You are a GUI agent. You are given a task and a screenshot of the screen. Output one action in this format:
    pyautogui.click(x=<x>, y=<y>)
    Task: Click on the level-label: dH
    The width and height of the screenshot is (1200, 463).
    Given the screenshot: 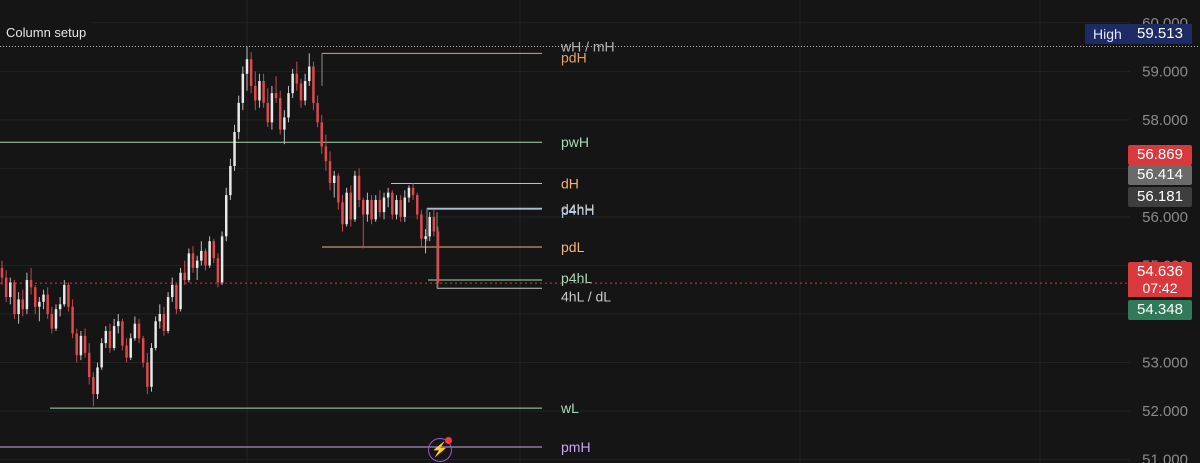 What is the action you would take?
    pyautogui.click(x=570, y=183)
    